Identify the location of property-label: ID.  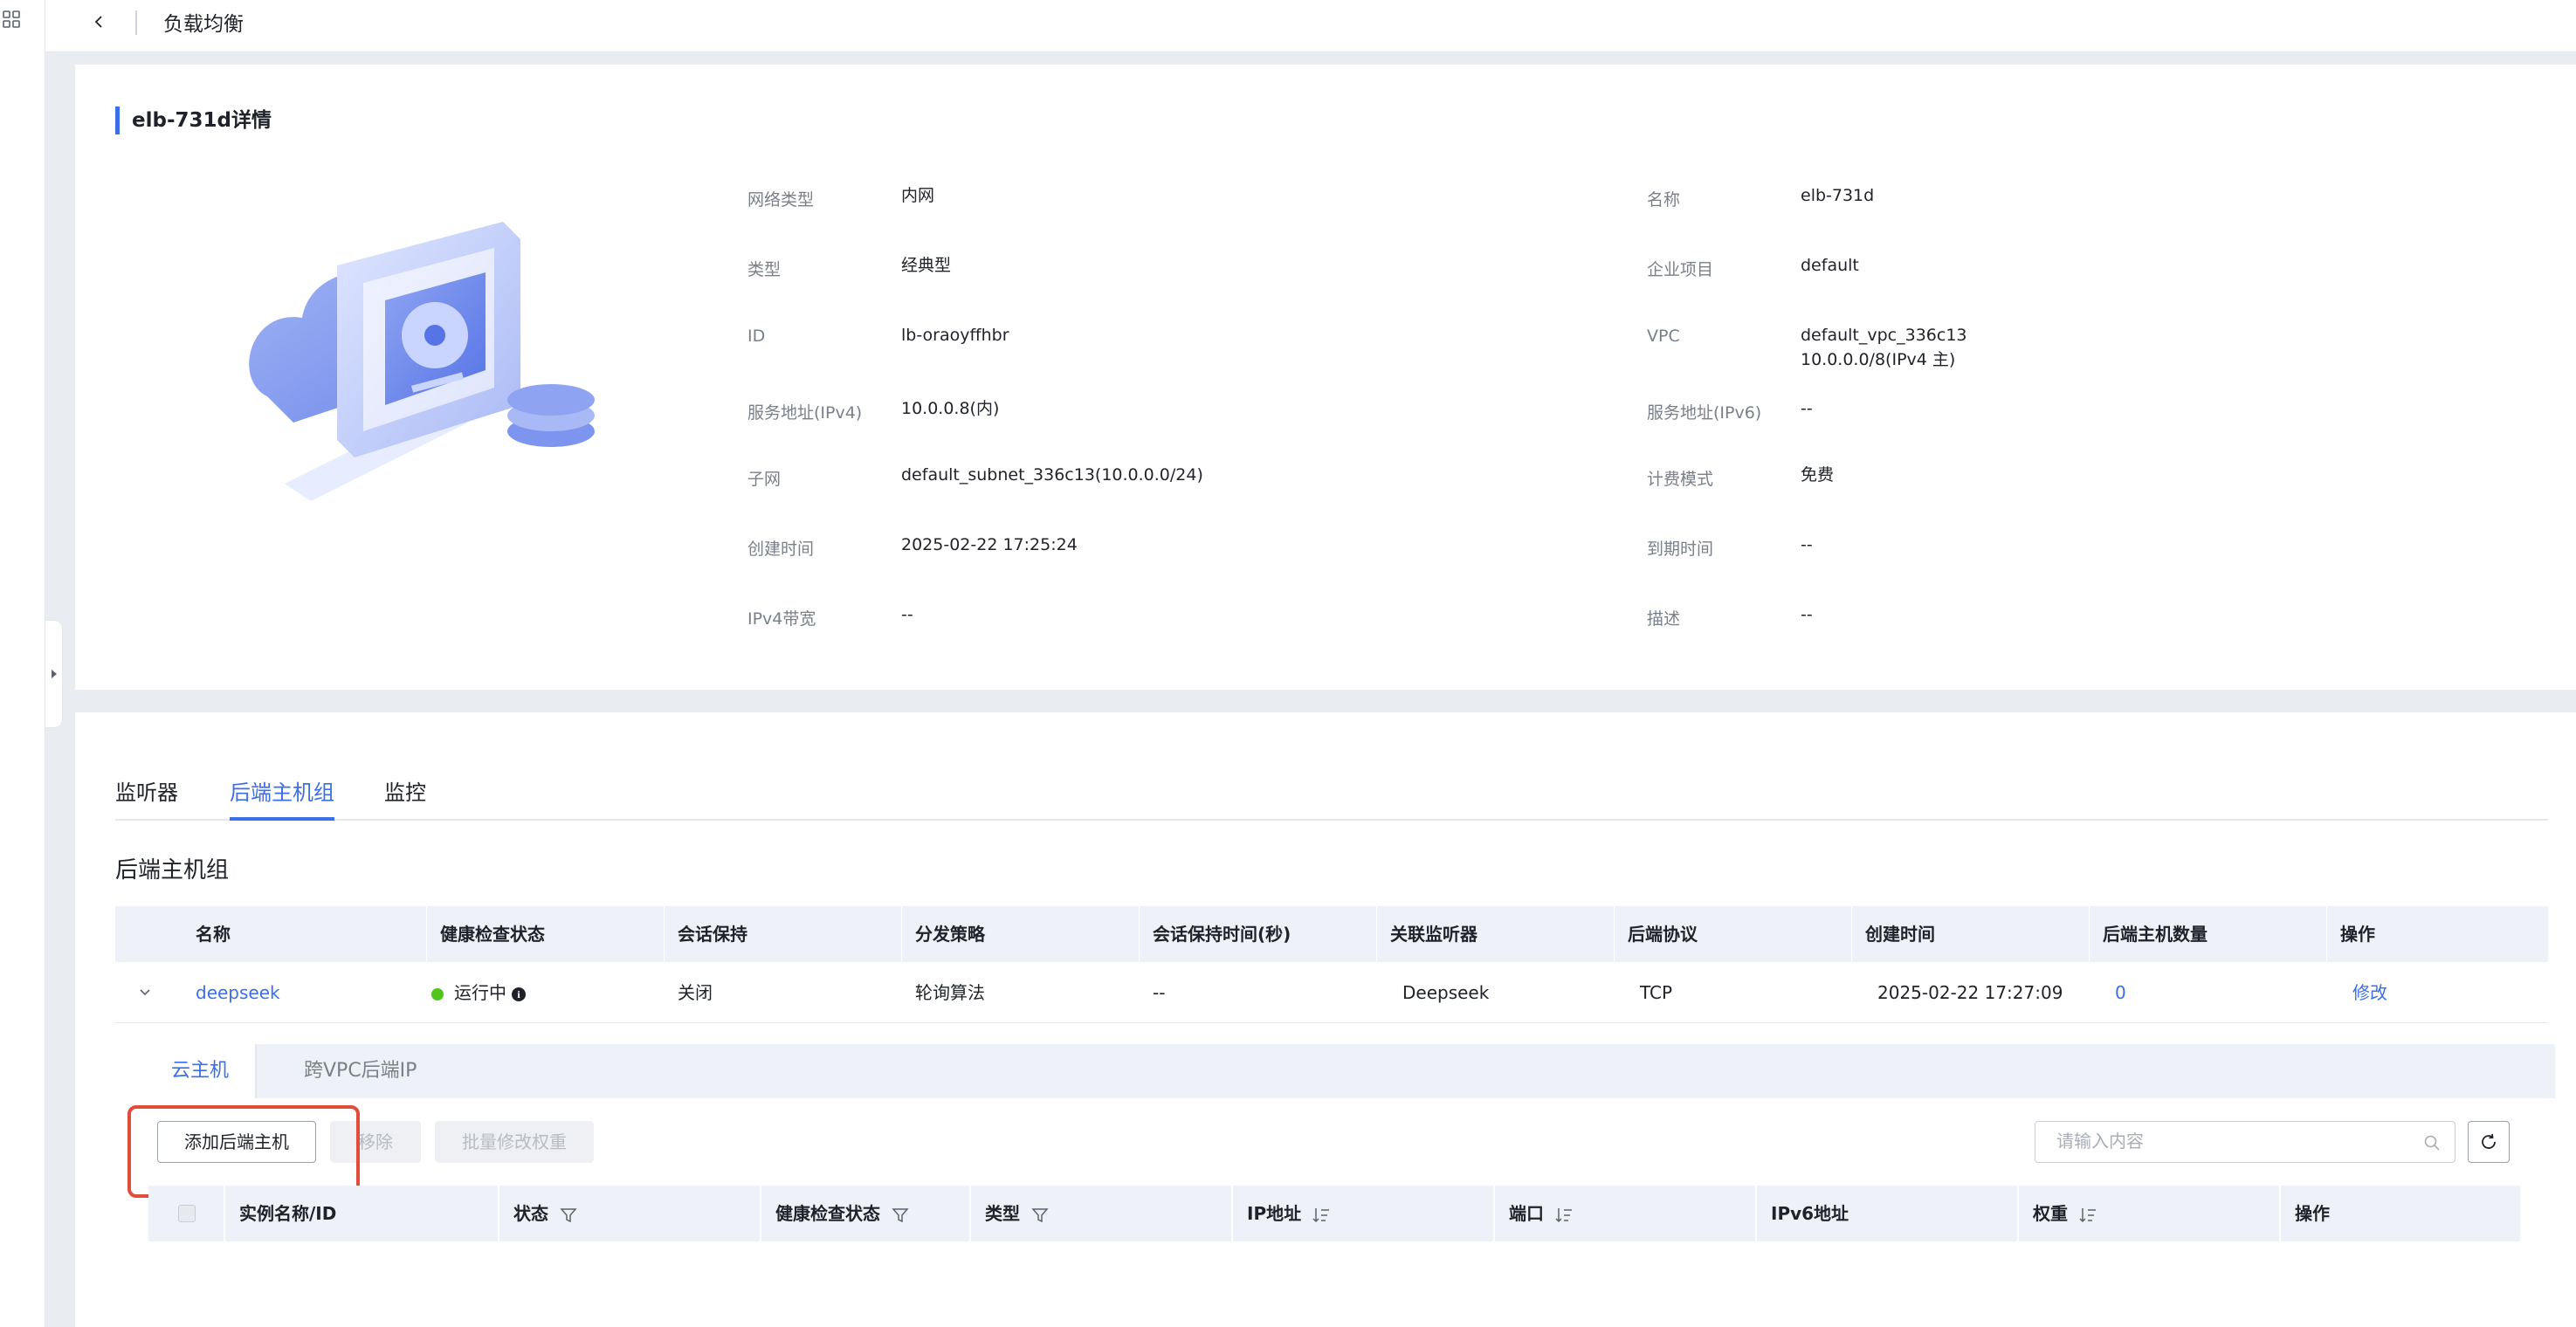
(756, 336).